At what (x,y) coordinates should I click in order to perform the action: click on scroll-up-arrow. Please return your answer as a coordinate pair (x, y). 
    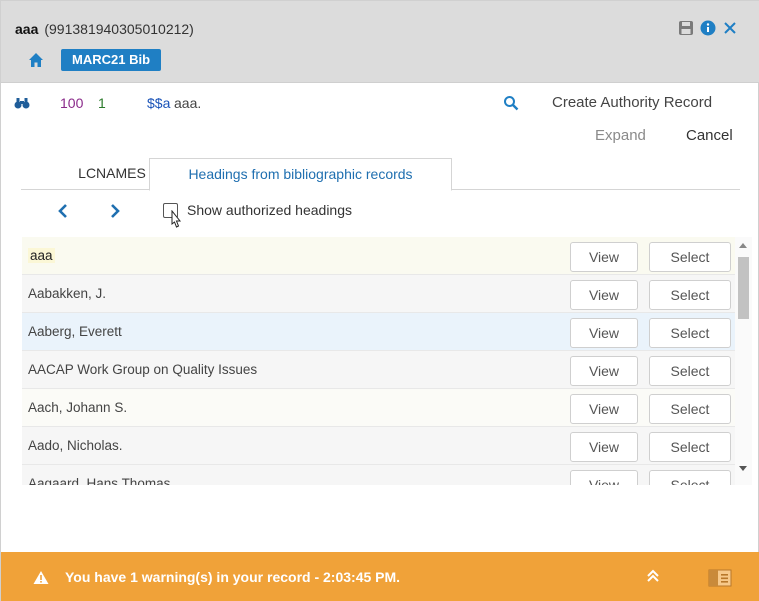
    Looking at the image, I should click on (743, 245).